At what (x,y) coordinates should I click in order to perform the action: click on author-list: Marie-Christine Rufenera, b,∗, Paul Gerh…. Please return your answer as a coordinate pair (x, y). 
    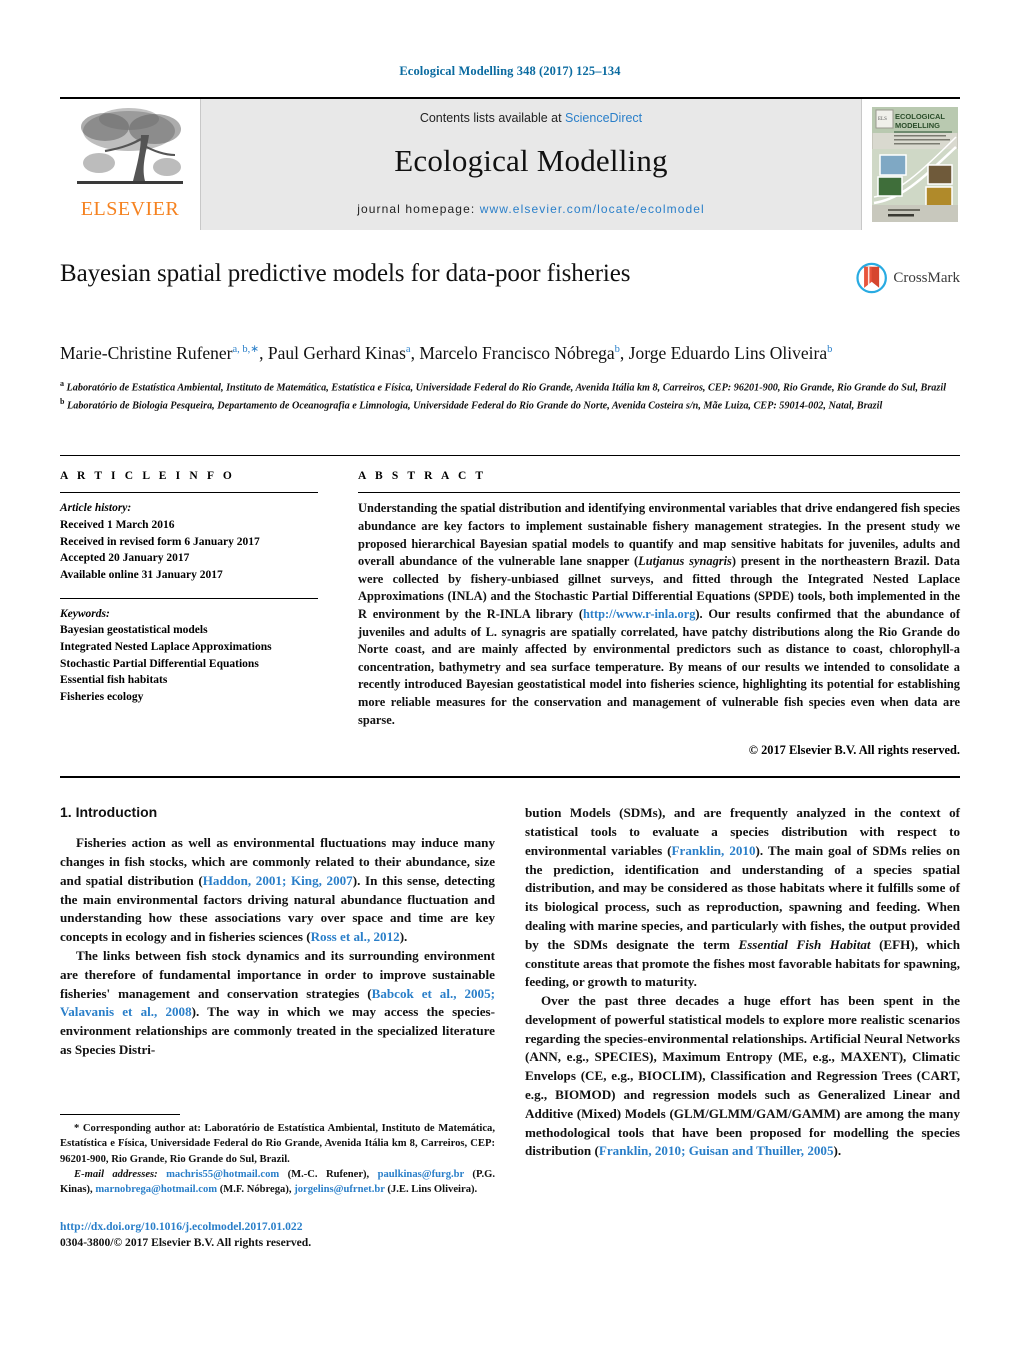
    Looking at the image, I should click on (510, 354).